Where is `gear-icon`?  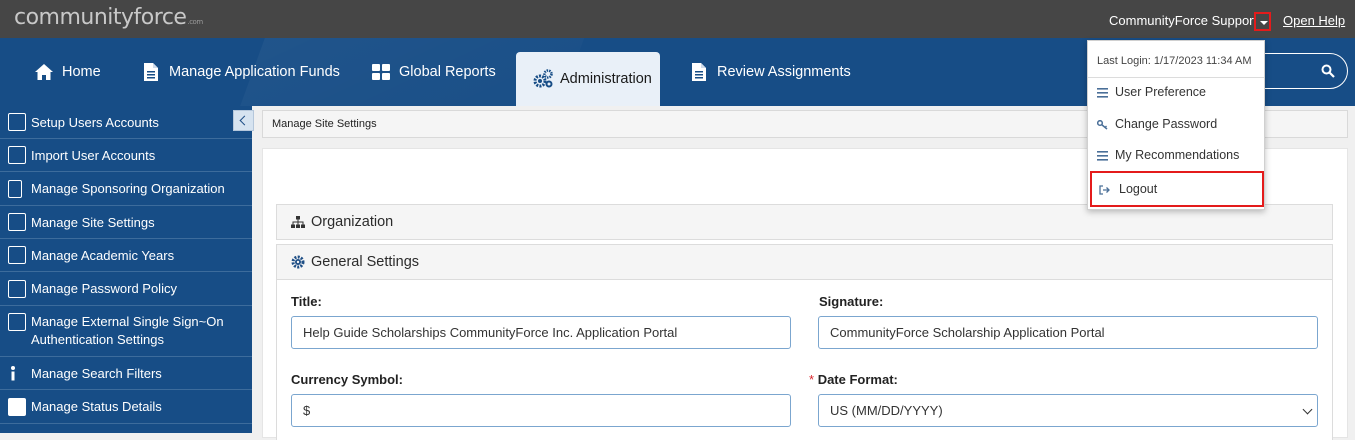
gear-icon is located at coordinates (298, 262).